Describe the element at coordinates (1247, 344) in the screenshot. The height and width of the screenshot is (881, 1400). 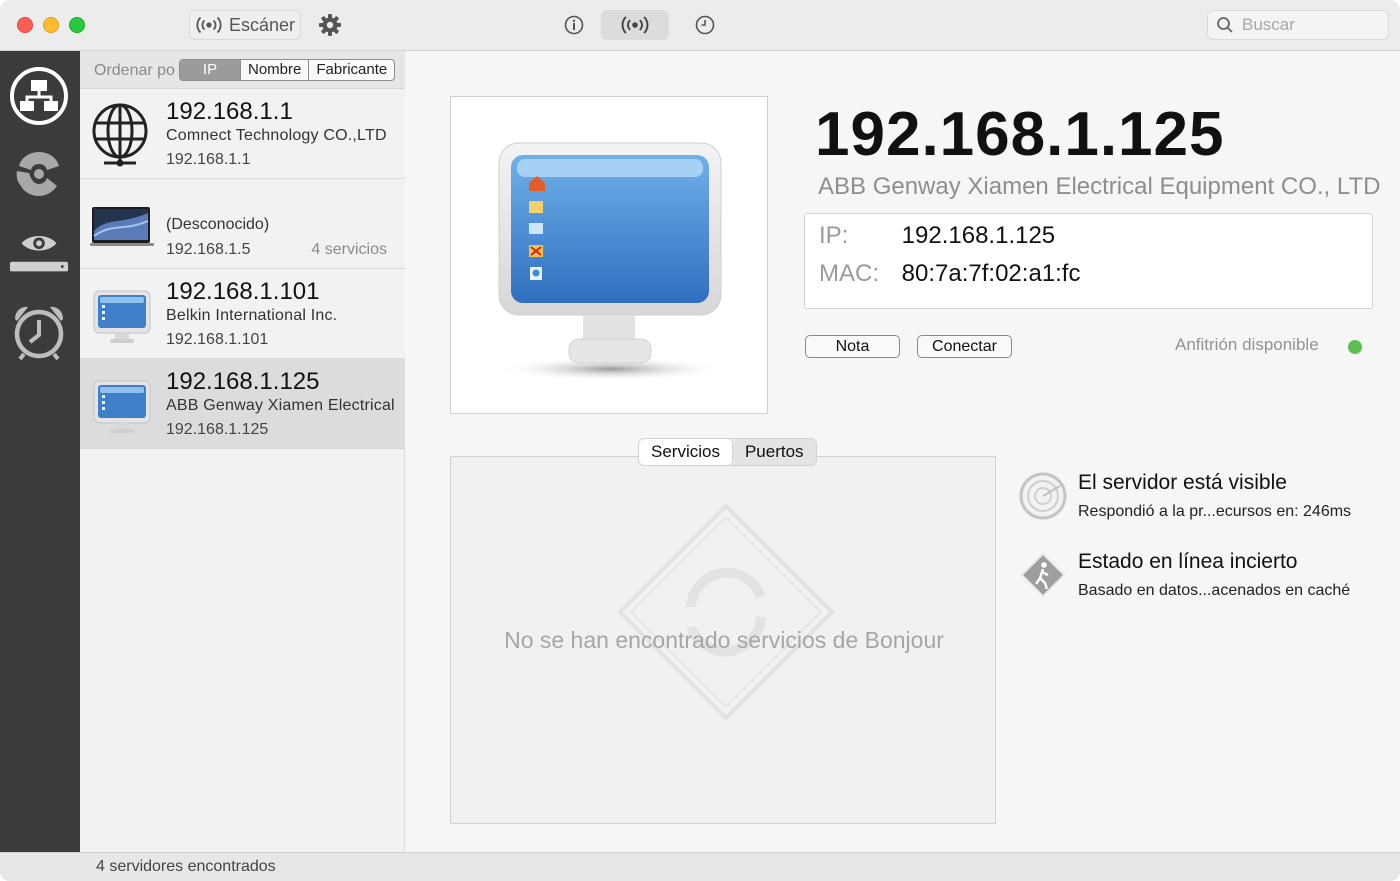
I see `availability-label: Anfitrión disponible` at that location.